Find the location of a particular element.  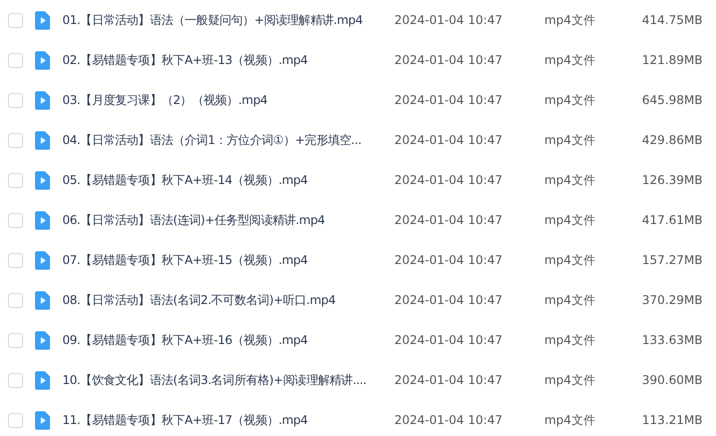

file-size: 113.21MB is located at coordinates (672, 420).